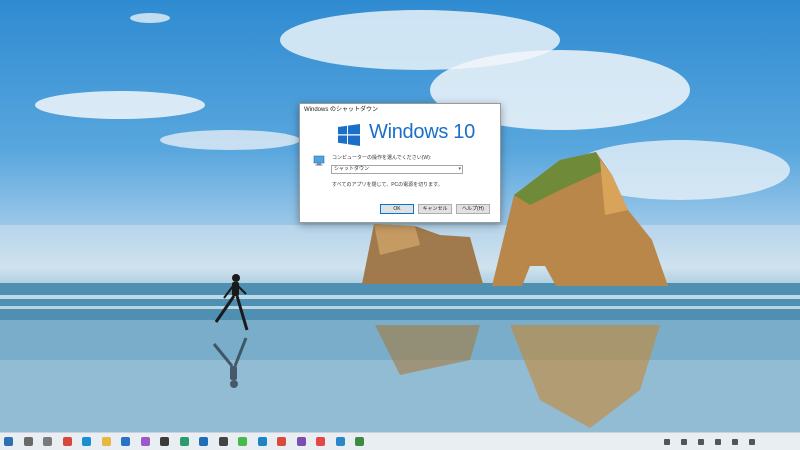  I want to click on search-icon, so click(28, 441).